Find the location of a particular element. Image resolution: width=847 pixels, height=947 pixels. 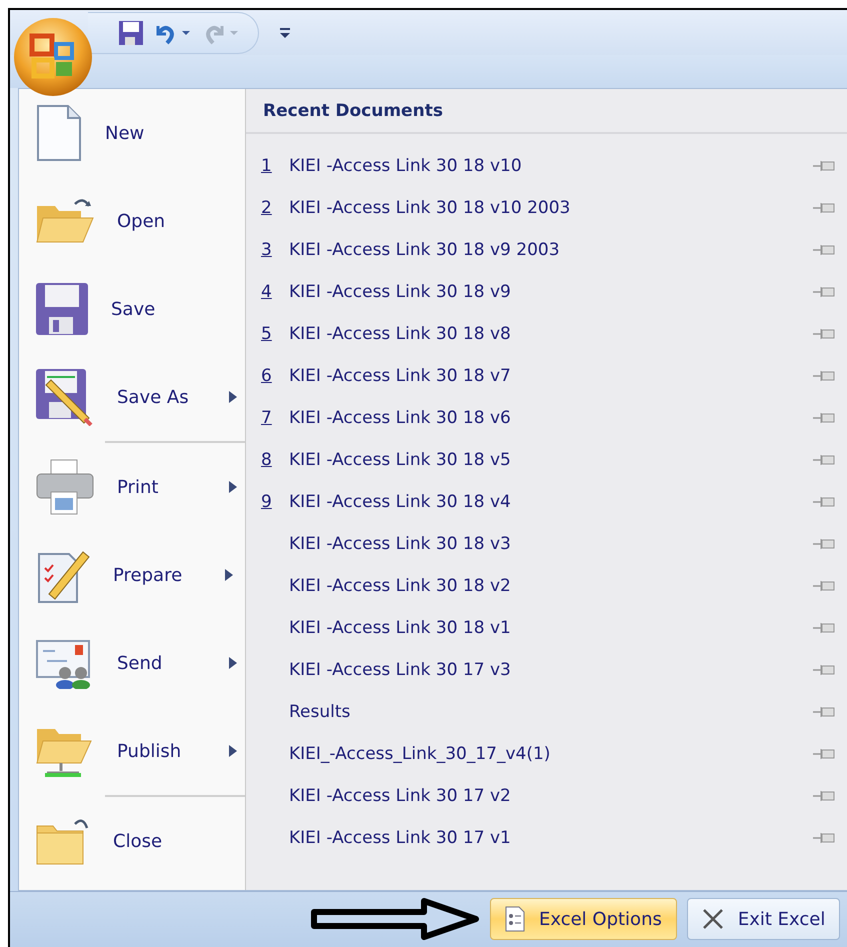

recent-document-item: KIEI -Access Link 30 18 v1 is located at coordinates (546, 628).